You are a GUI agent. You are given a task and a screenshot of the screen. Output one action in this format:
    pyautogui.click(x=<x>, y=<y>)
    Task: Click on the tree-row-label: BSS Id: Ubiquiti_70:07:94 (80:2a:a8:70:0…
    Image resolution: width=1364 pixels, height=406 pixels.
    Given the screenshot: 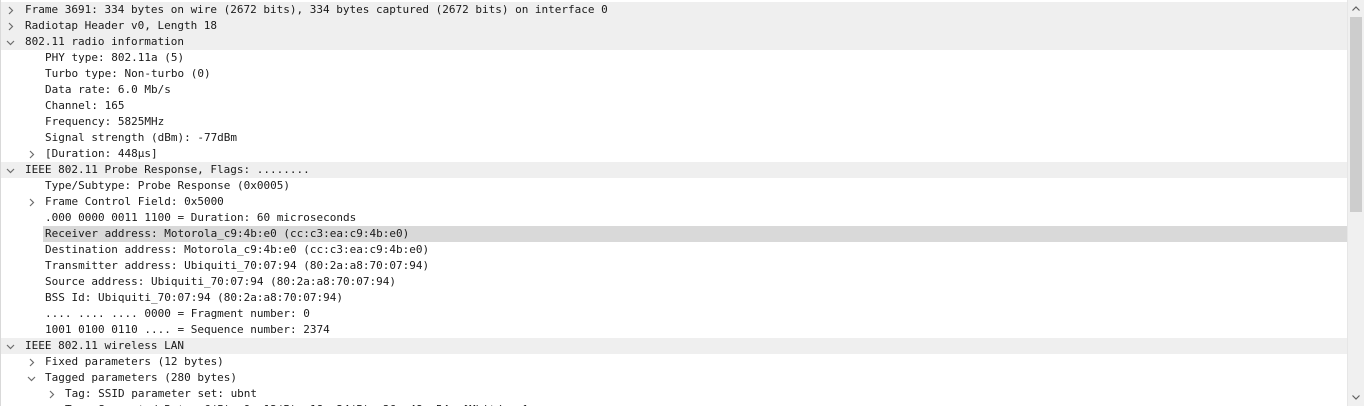 What is the action you would take?
    pyautogui.click(x=194, y=297)
    